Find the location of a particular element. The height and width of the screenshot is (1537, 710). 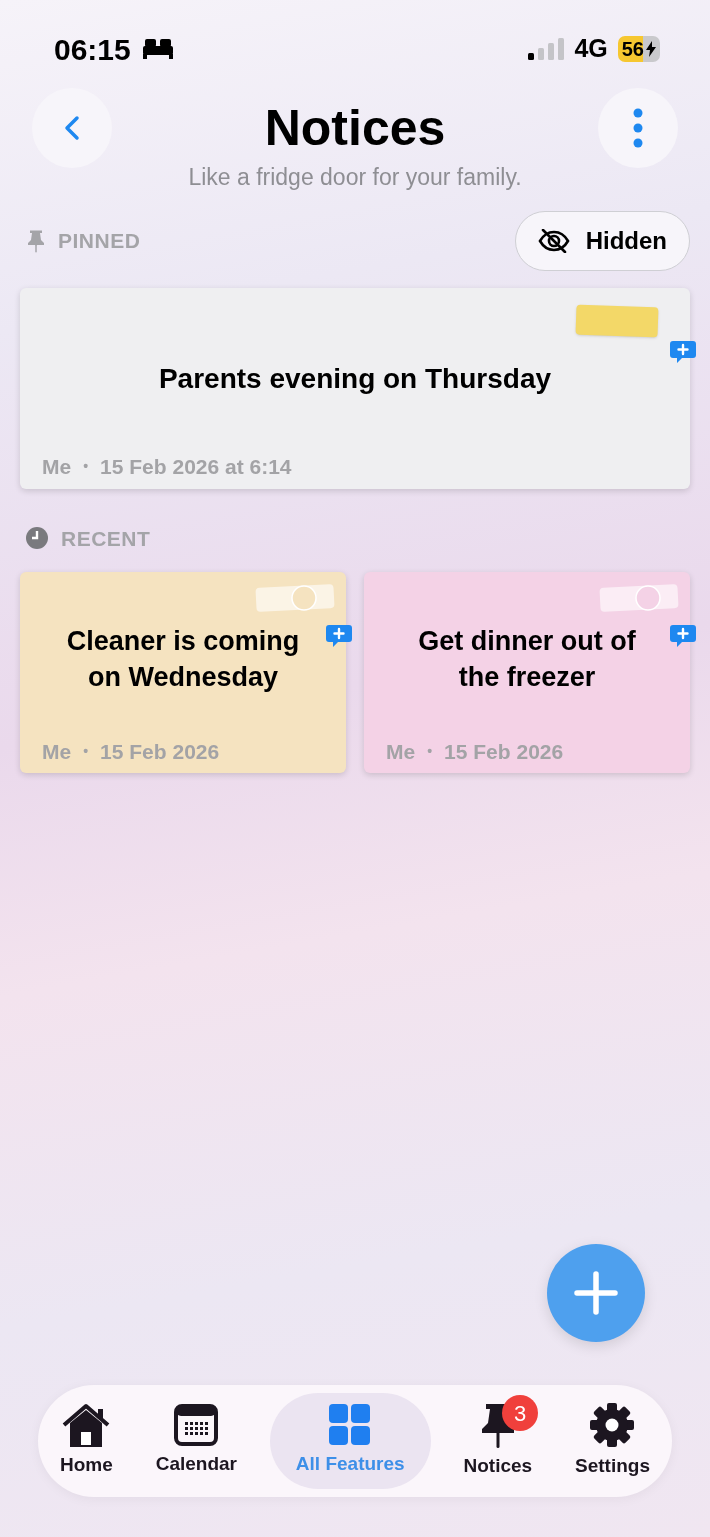

note-card: Get dinner out of the freezer Me • 15 Feb 2026 is located at coordinates (527, 672).